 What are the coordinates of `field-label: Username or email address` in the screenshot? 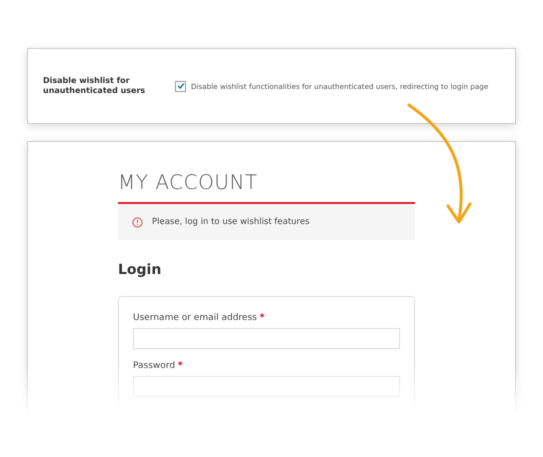 It's located at (195, 318).